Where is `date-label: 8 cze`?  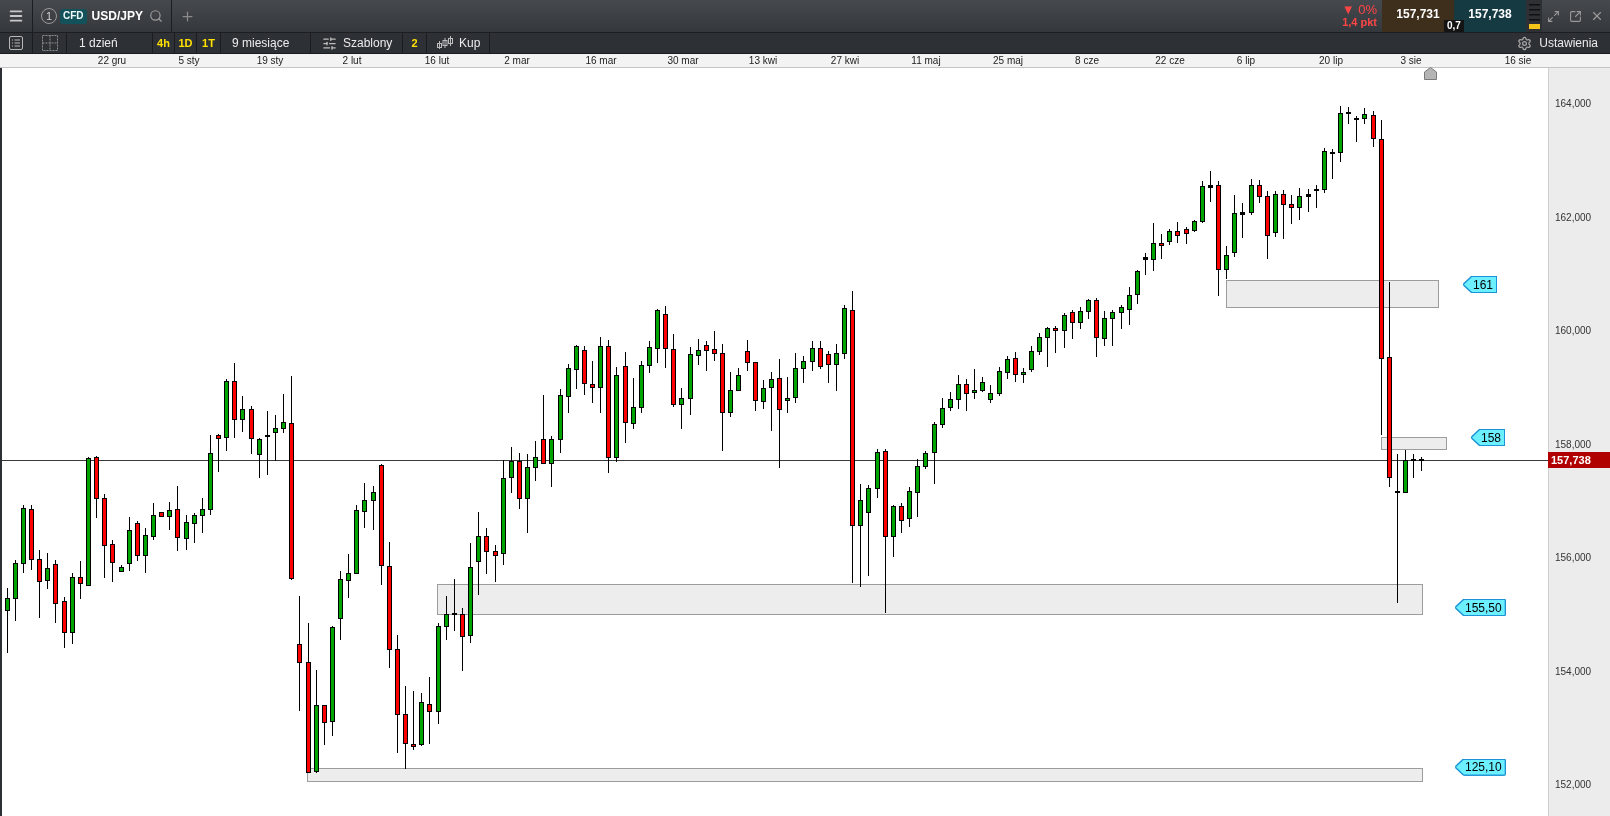
date-label: 8 cze is located at coordinates (1087, 60).